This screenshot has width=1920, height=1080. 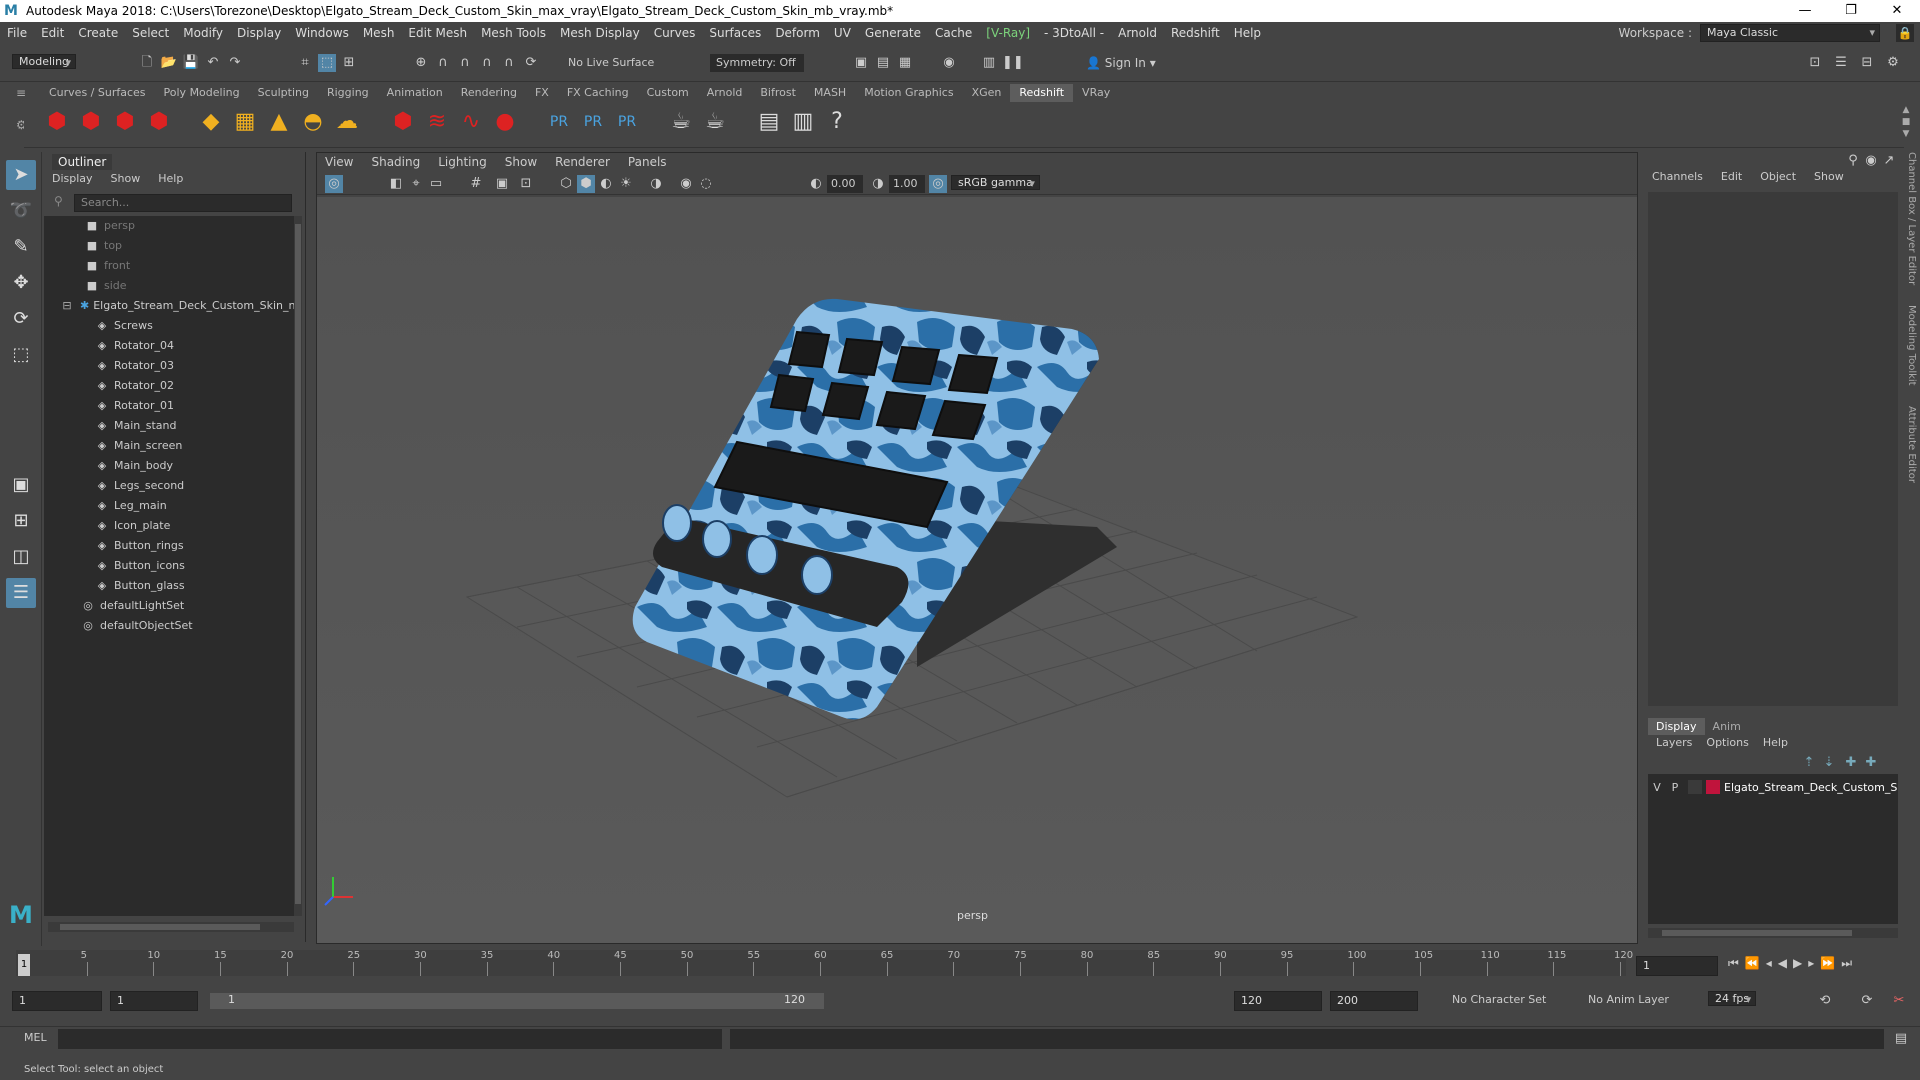 I want to click on channel-box-tab-channels: Channels, so click(x=1677, y=176).